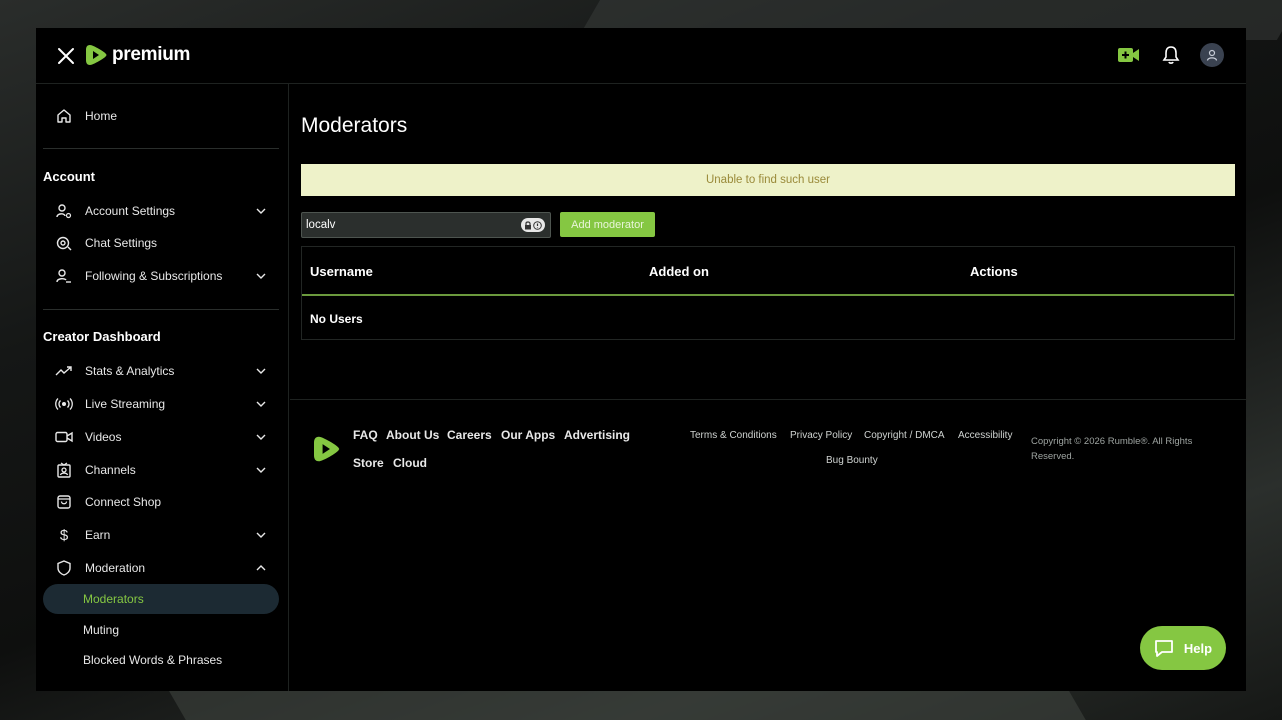  I want to click on home-icon, so click(64, 116).